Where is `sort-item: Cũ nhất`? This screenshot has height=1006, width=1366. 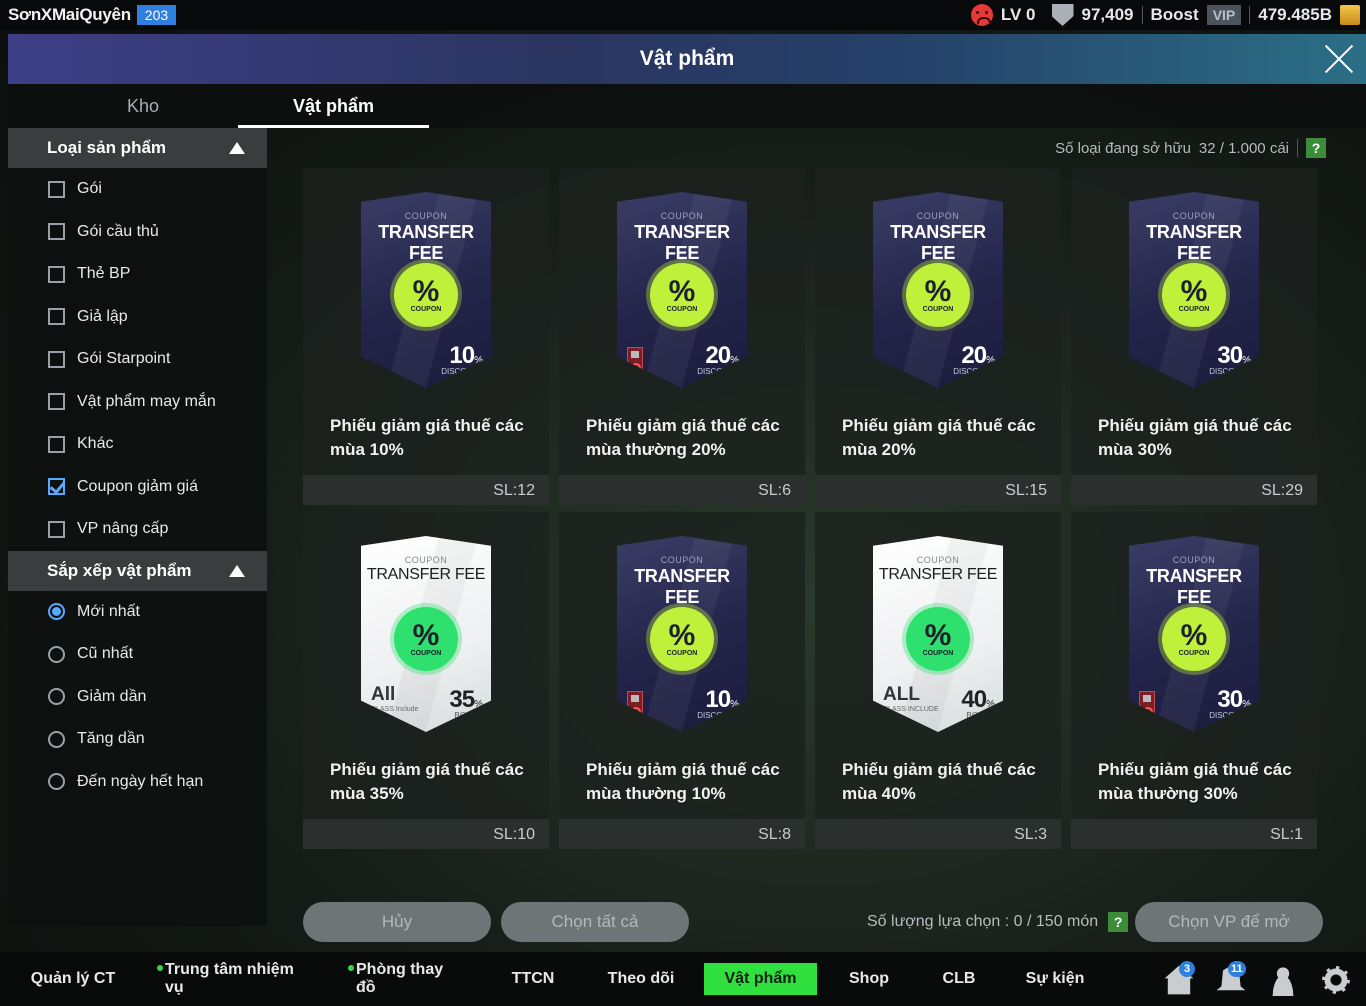 sort-item: Cũ nhất is located at coordinates (137, 654).